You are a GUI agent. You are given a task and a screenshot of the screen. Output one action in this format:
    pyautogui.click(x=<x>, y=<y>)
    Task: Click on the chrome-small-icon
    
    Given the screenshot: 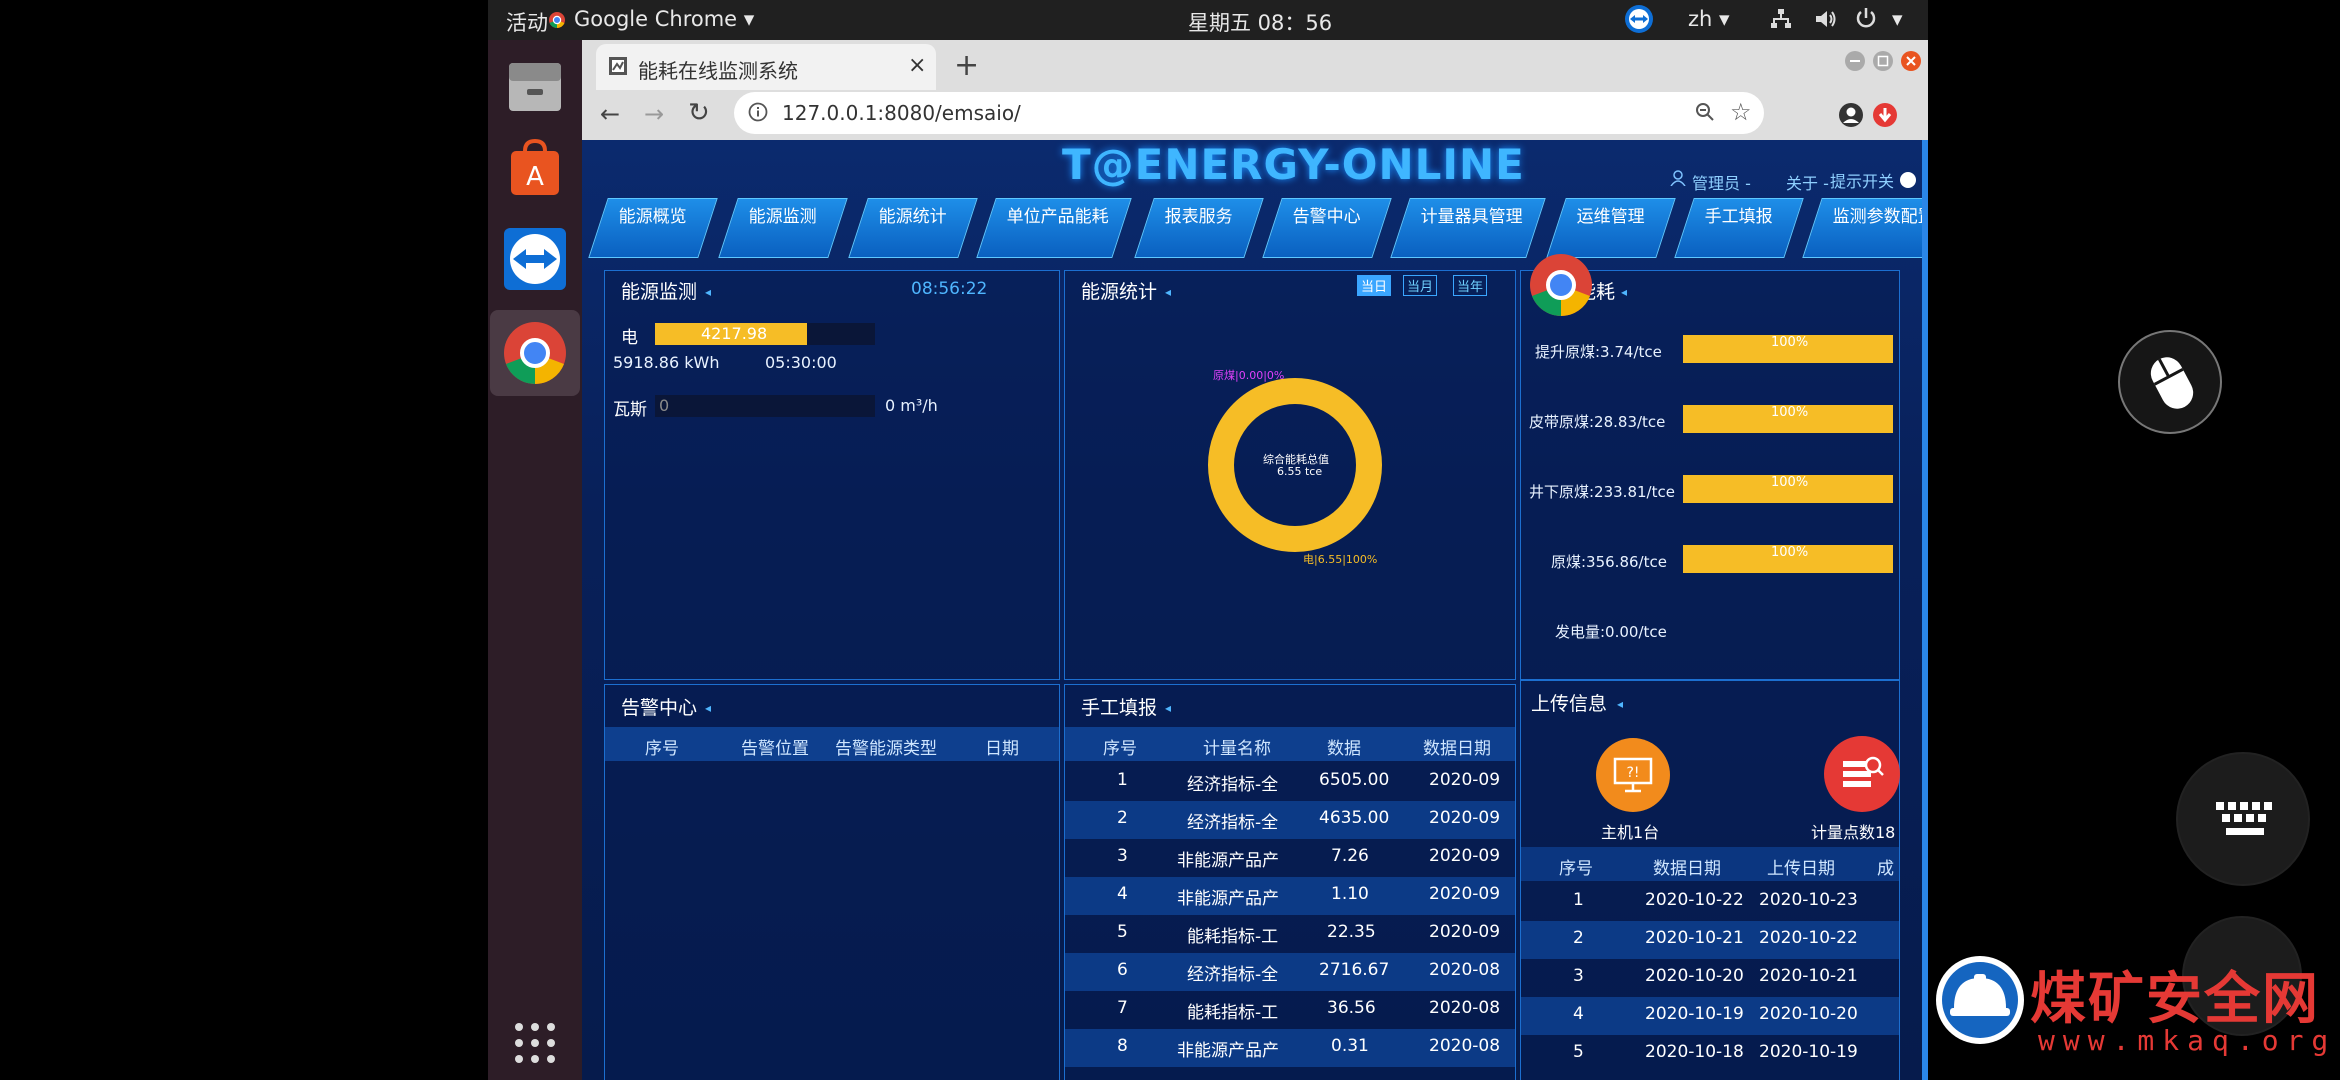 What is the action you would take?
    pyautogui.click(x=557, y=22)
    